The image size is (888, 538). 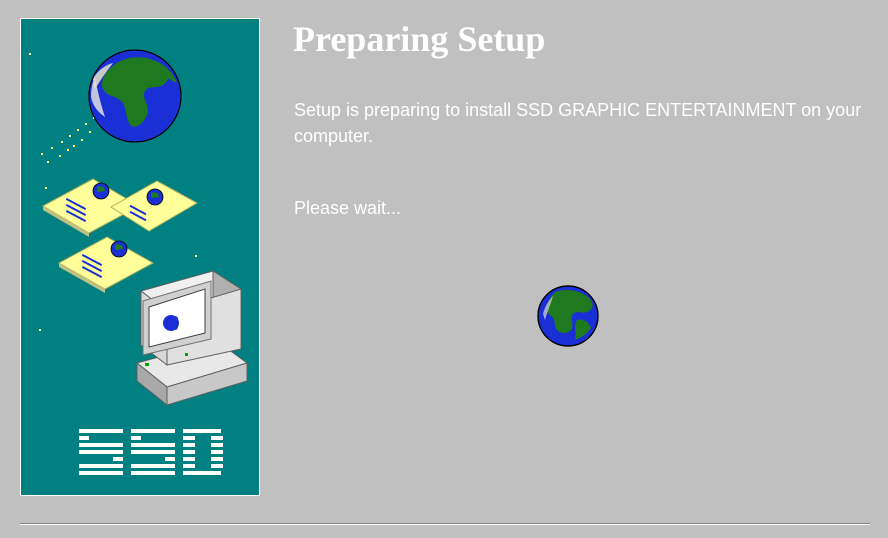 I want to click on dialog-title: Preparing Setup, so click(x=419, y=39).